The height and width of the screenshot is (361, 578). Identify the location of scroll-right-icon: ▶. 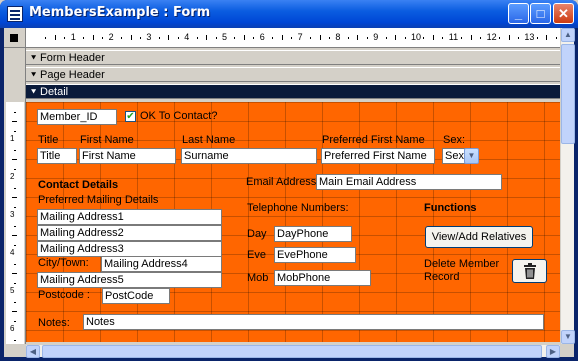
(553, 351).